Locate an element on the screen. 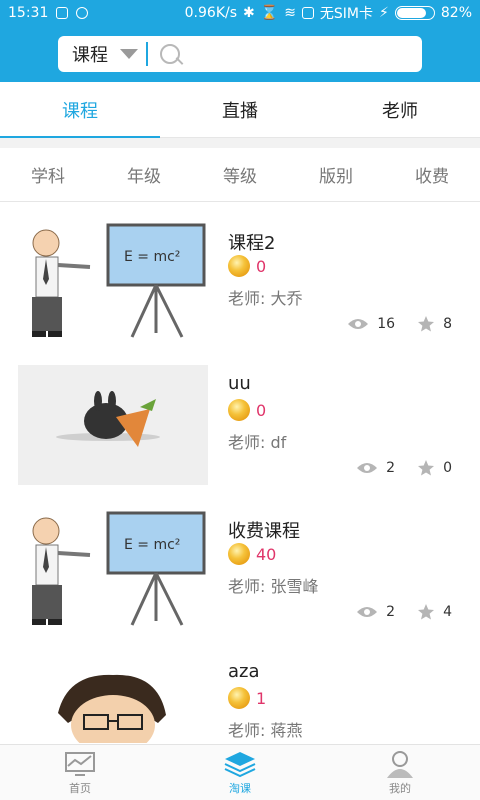  tab-teachers: 老师 is located at coordinates (400, 109).